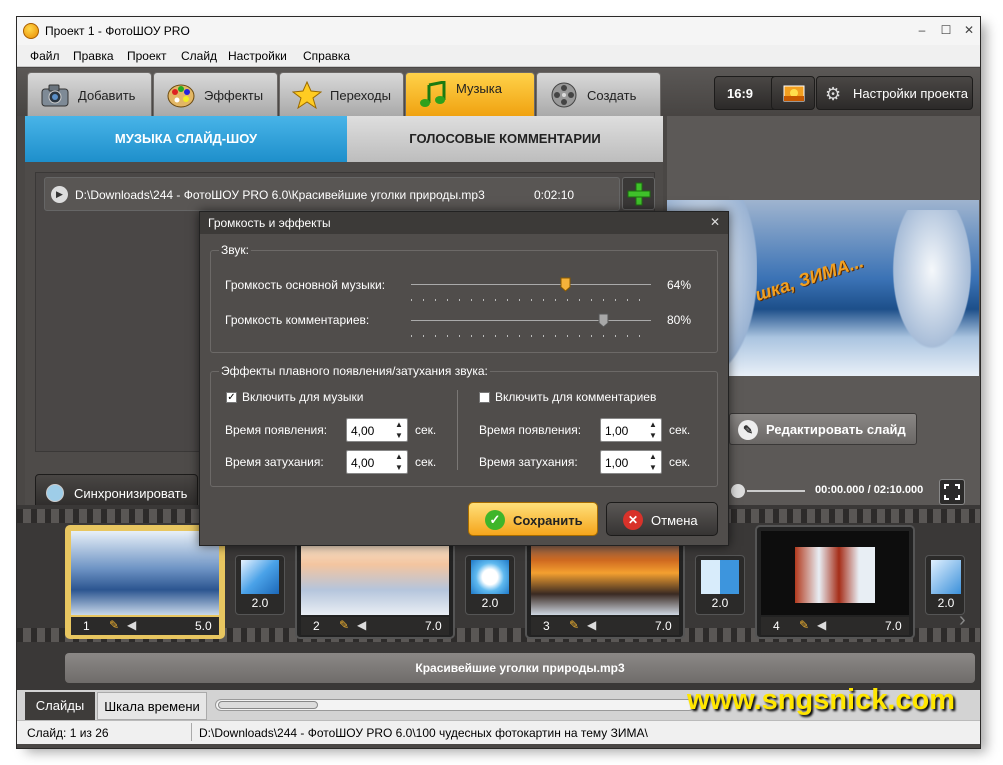 This screenshot has width=1003, height=765. What do you see at coordinates (823, 429) in the screenshot?
I see `edit-slide-button: ✎ Редактировать слайд` at bounding box center [823, 429].